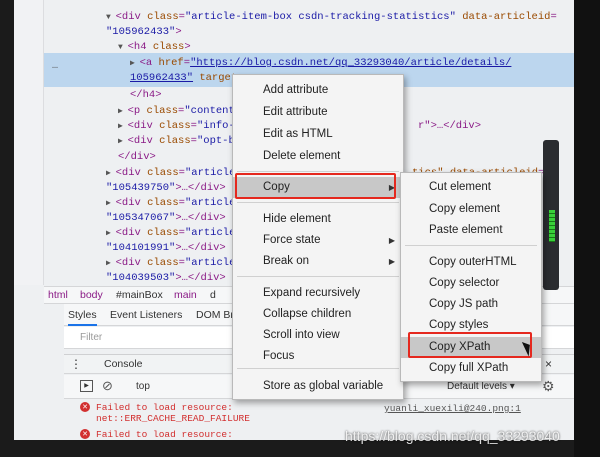 This screenshot has width=600, height=457. I want to click on dom-node-line: </h4>, so click(146, 95).